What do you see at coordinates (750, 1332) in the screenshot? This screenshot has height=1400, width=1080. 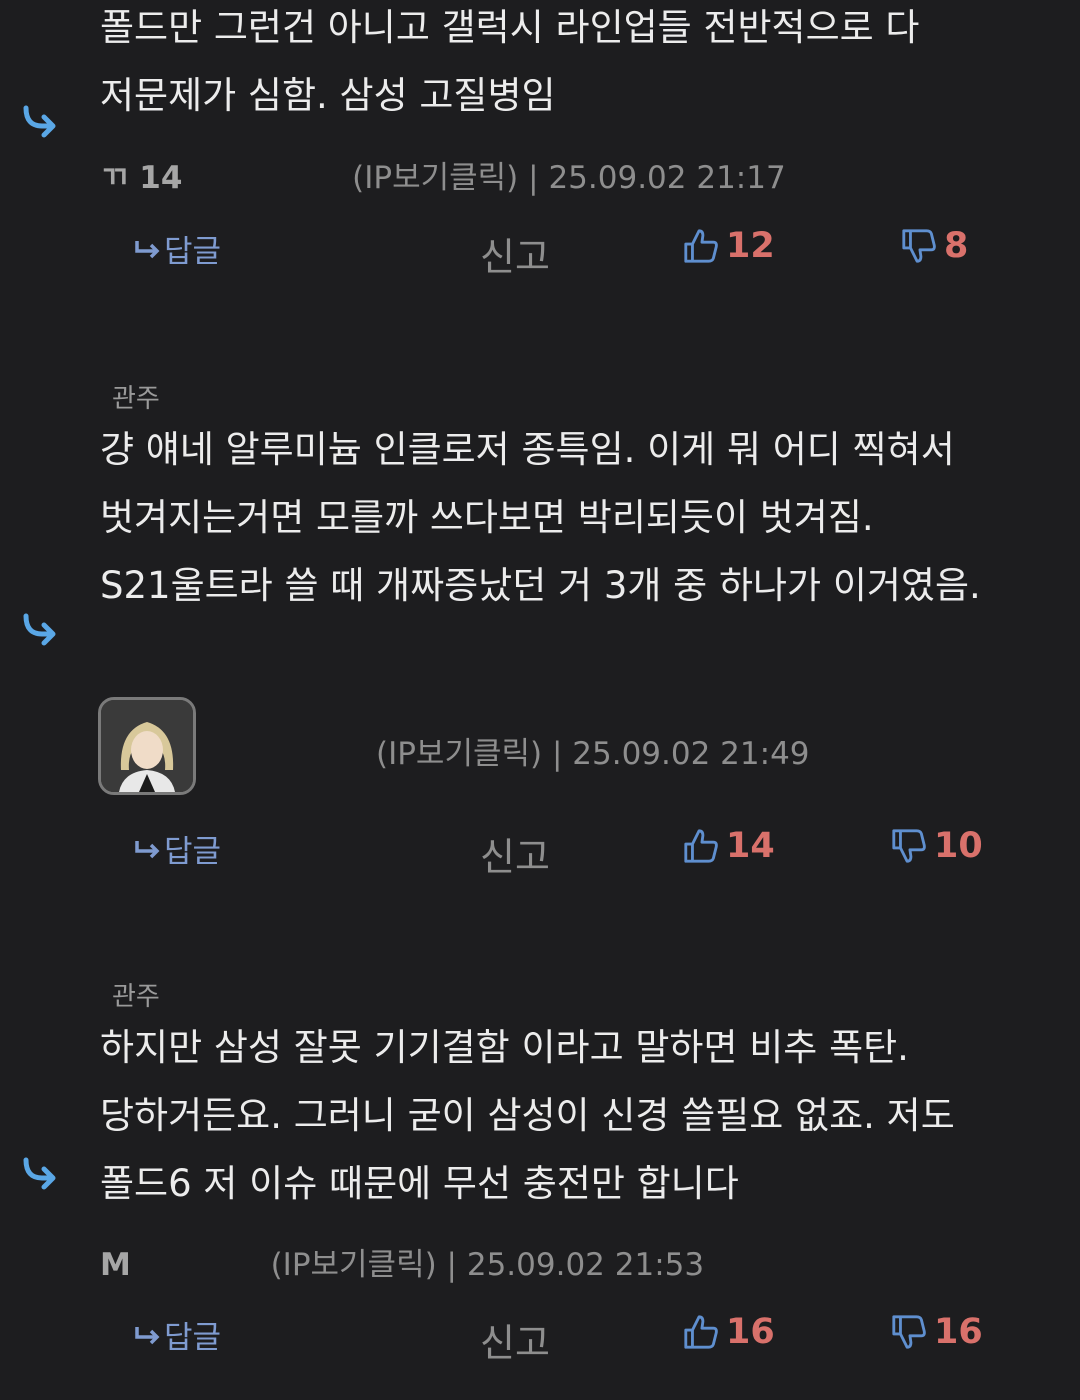 I see `like-count: 16` at bounding box center [750, 1332].